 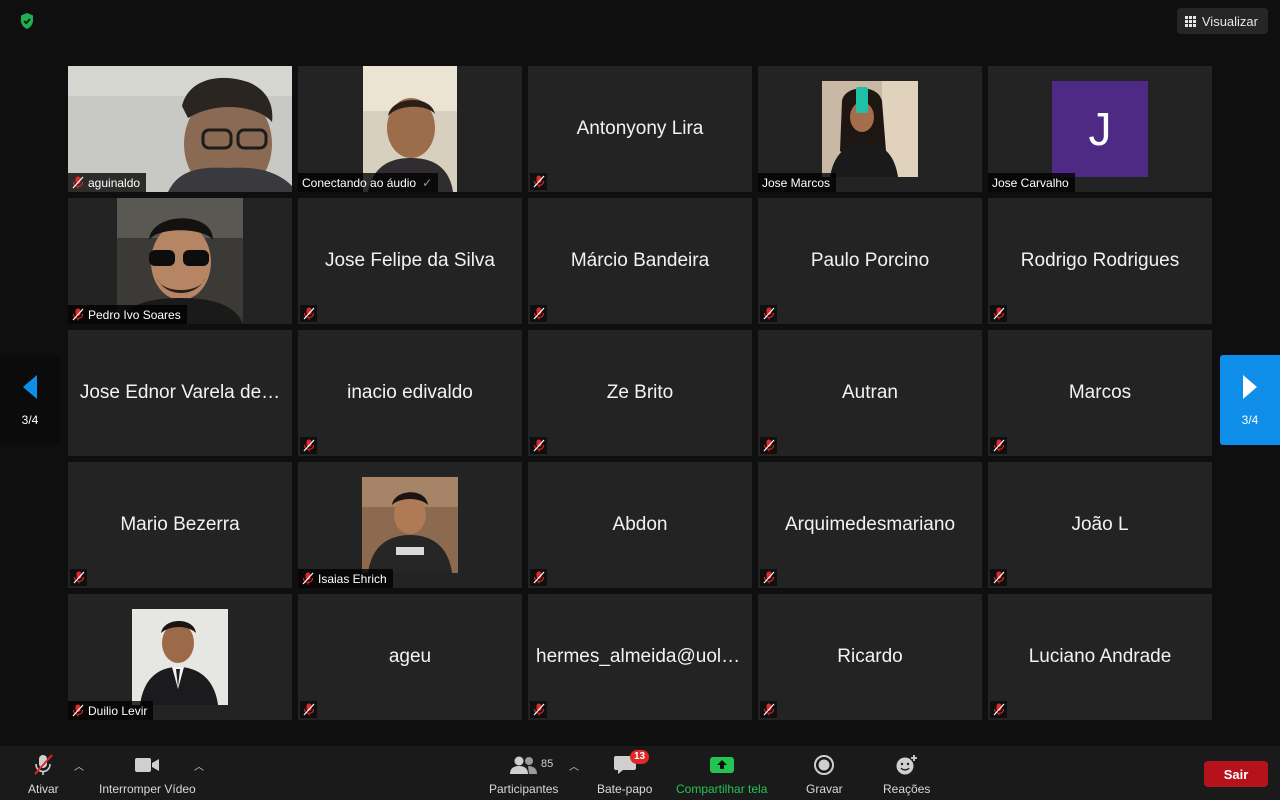 What do you see at coordinates (147, 774) in the screenshot?
I see `stop-video-button: Interromper Vídeo` at bounding box center [147, 774].